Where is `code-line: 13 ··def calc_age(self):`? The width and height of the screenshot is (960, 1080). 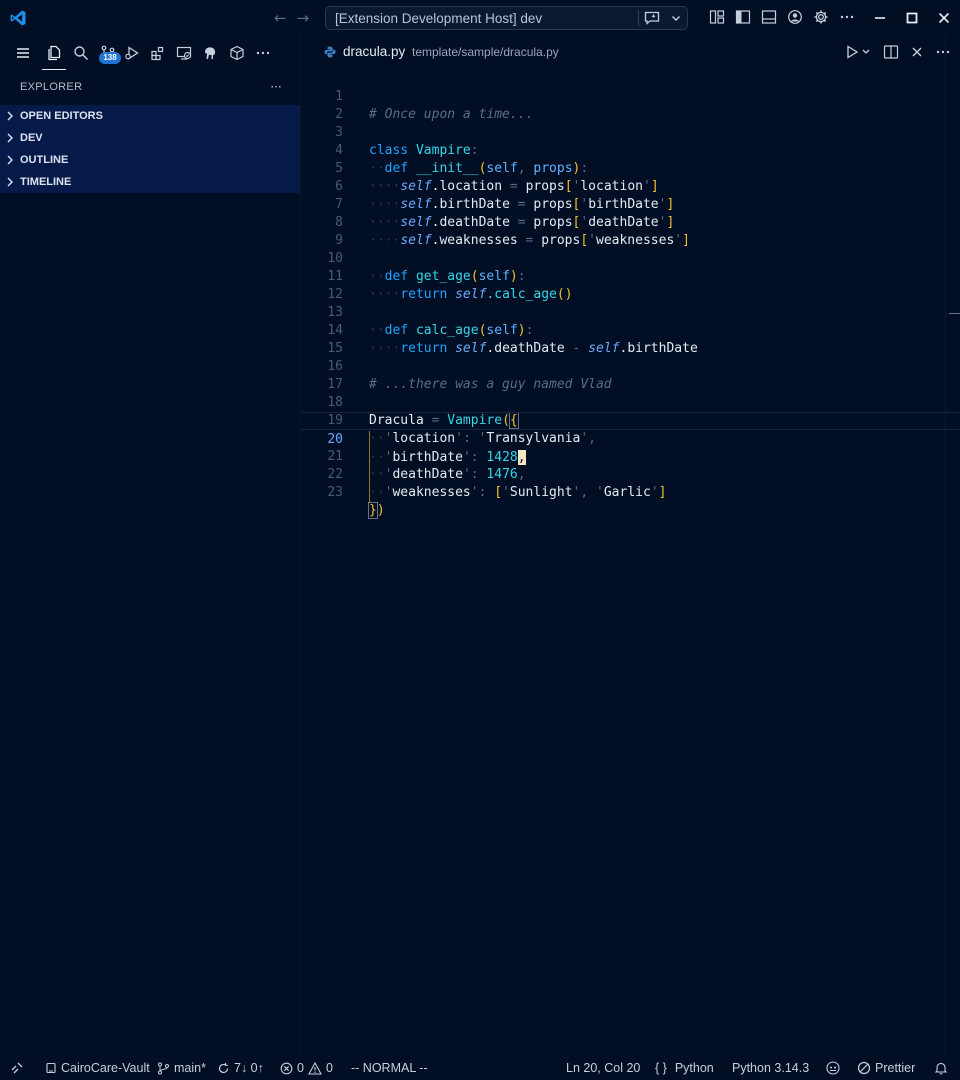
code-line: 13 ··def calc_age(self): is located at coordinates (630, 312).